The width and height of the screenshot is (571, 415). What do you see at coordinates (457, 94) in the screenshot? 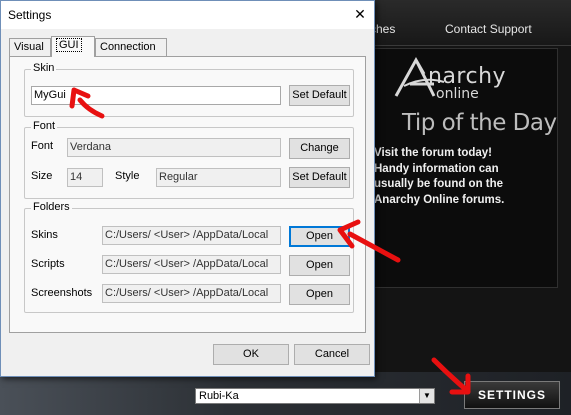
I see `logo-sub: online` at bounding box center [457, 94].